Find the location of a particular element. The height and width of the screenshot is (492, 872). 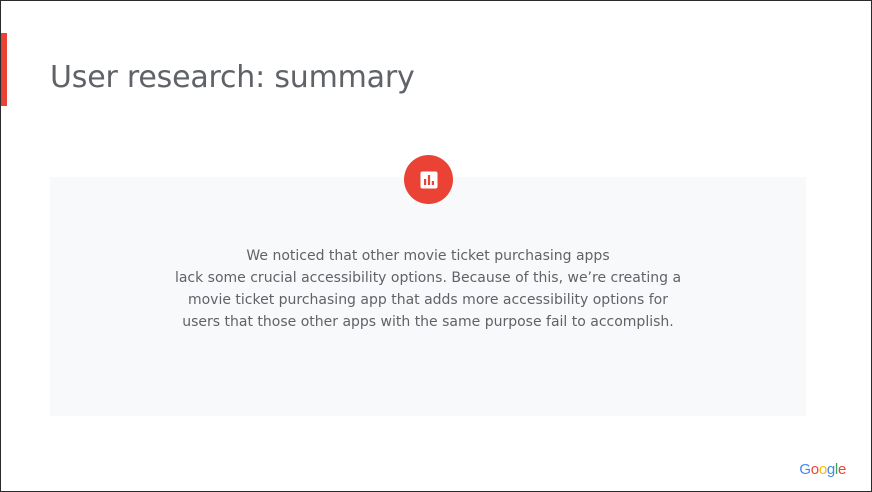

slide-title: User research: summary is located at coordinates (232, 77).